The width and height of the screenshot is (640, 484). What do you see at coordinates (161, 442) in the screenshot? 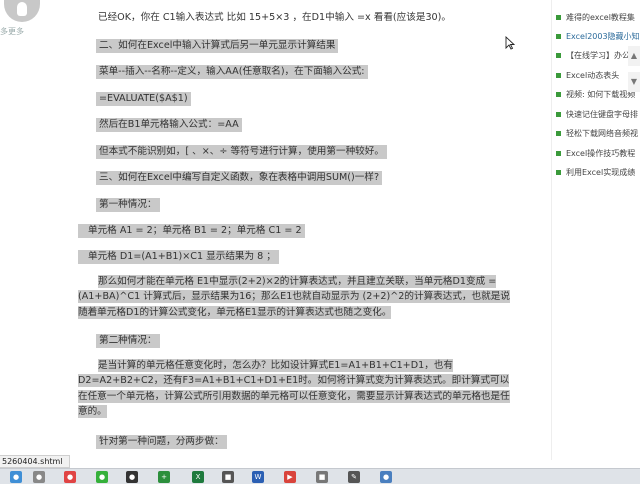
I see `case-answer-text: 针对第一种问题，分两步做：` at bounding box center [161, 442].